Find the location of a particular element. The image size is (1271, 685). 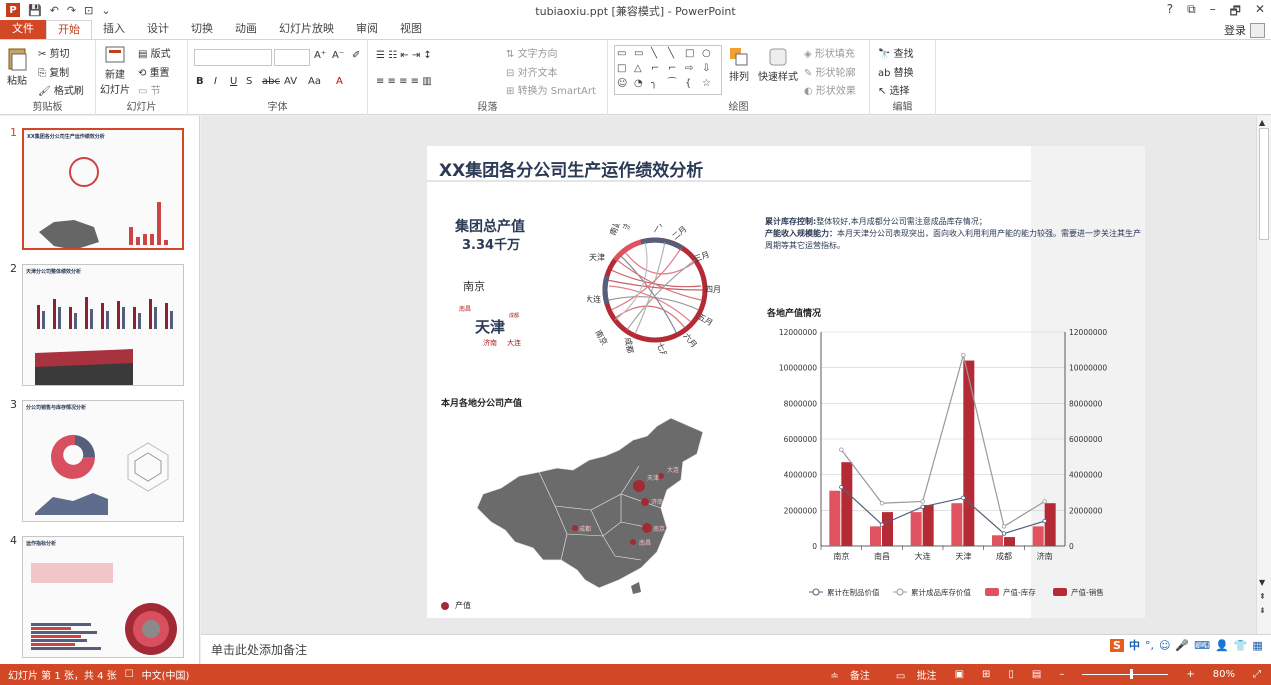

find-button: 🔭 查找 is located at coordinates (896, 52).